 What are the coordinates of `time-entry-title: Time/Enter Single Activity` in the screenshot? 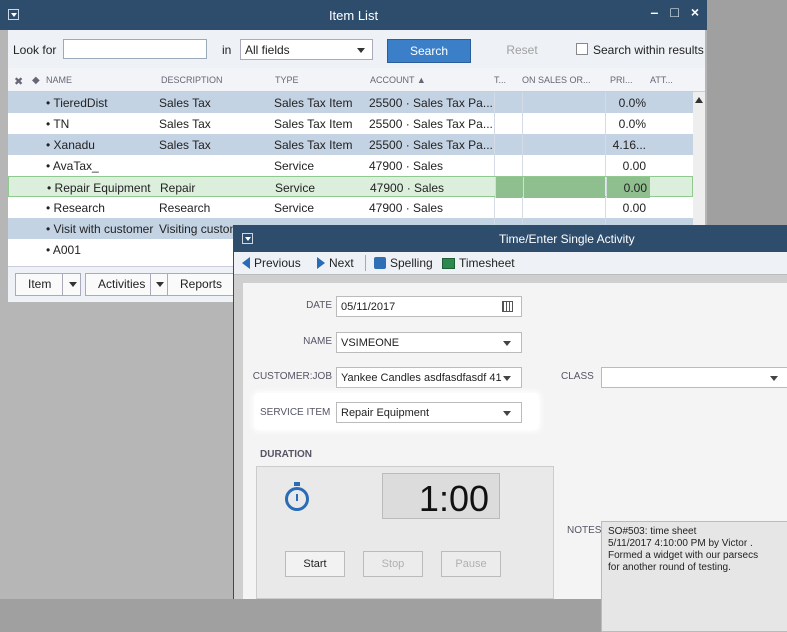 It's located at (567, 239).